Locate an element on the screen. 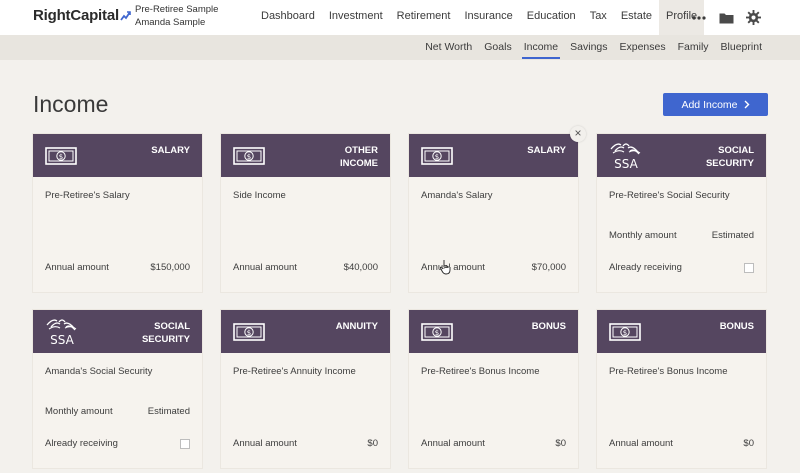 Image resolution: width=800 pixels, height=473 pixels. folder-icon is located at coordinates (726, 18).